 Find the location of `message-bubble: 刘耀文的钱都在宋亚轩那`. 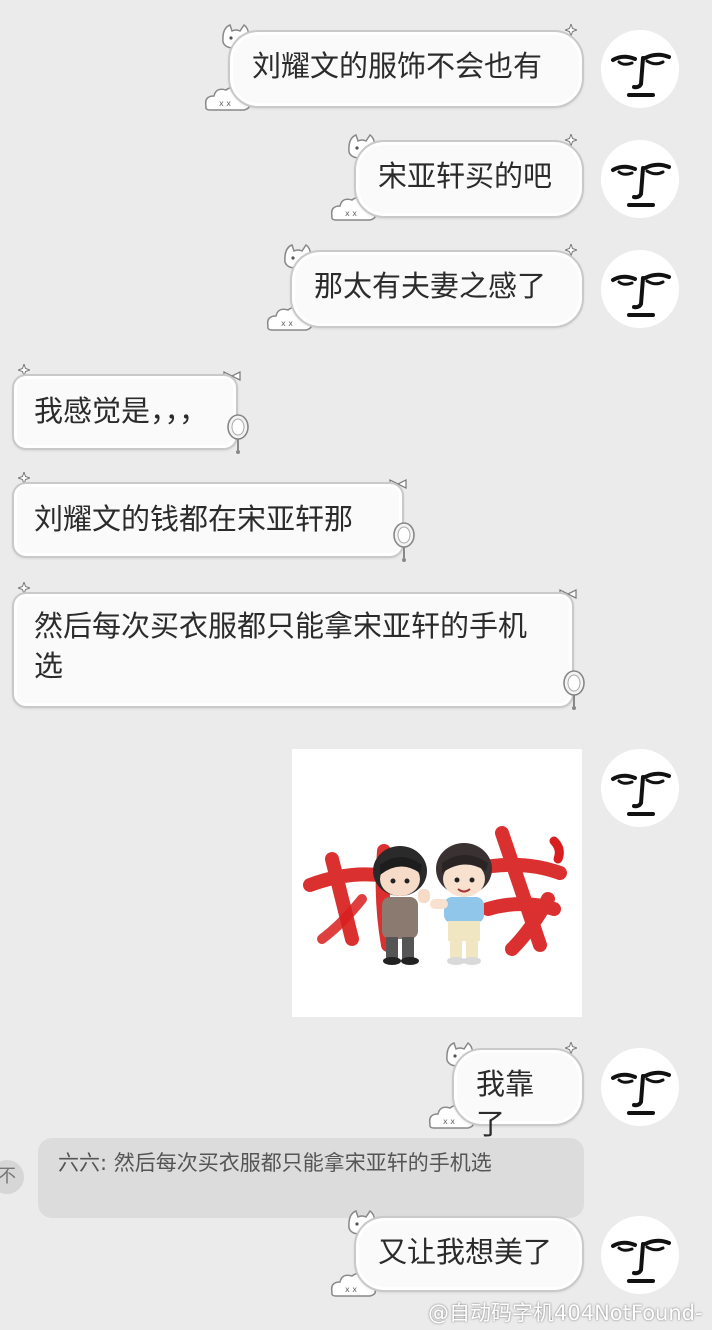

message-bubble: 刘耀文的钱都在宋亚轩那 is located at coordinates (208, 520).